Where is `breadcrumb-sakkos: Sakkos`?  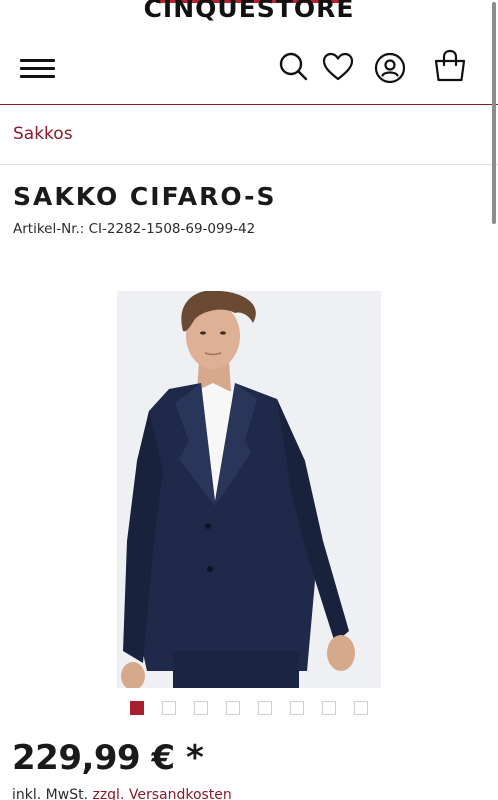 breadcrumb-sakkos: Sakkos is located at coordinates (43, 134).